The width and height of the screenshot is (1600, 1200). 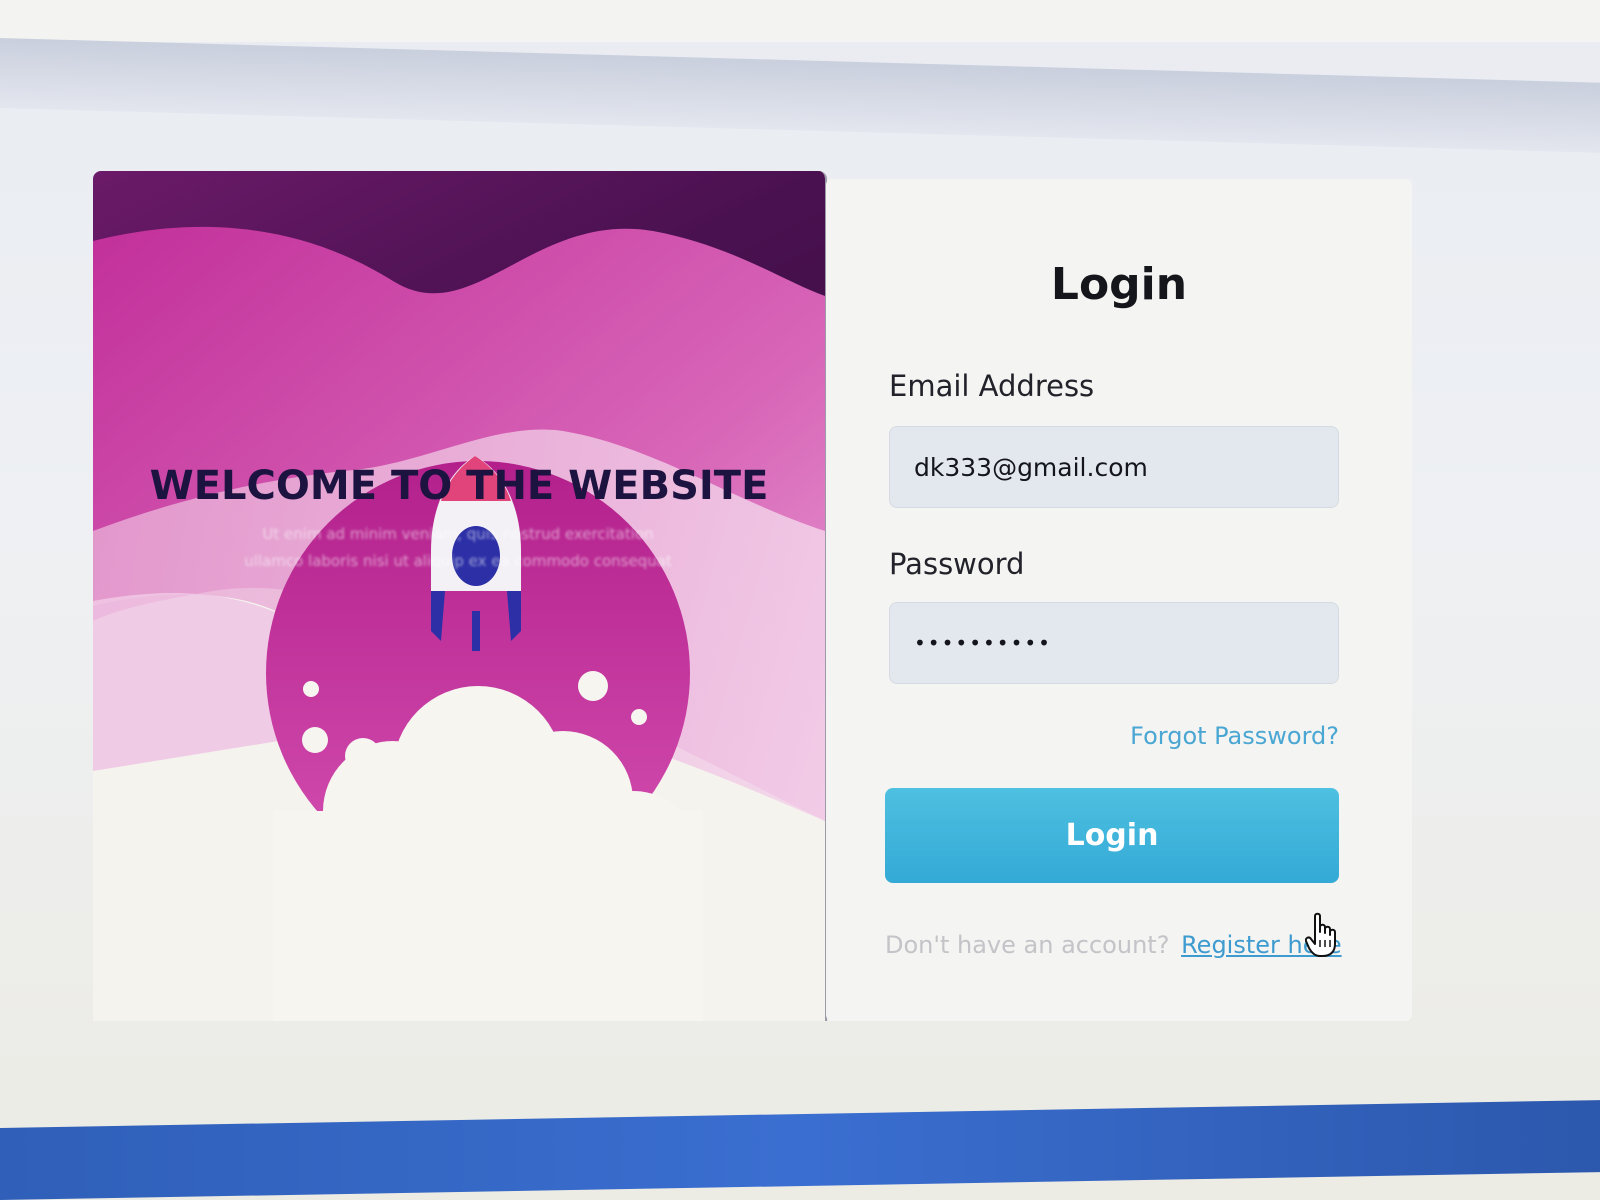 What do you see at coordinates (957, 564) in the screenshot?
I see `password-label: Password` at bounding box center [957, 564].